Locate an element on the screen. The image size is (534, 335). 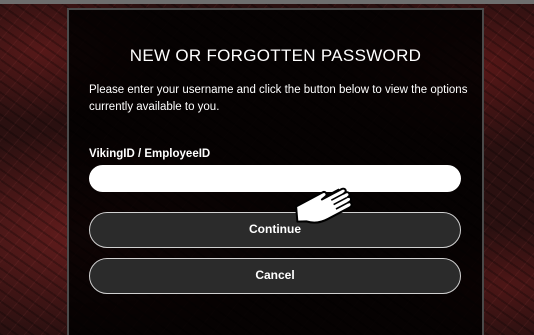
continue-button: Continue is located at coordinates (275, 230).